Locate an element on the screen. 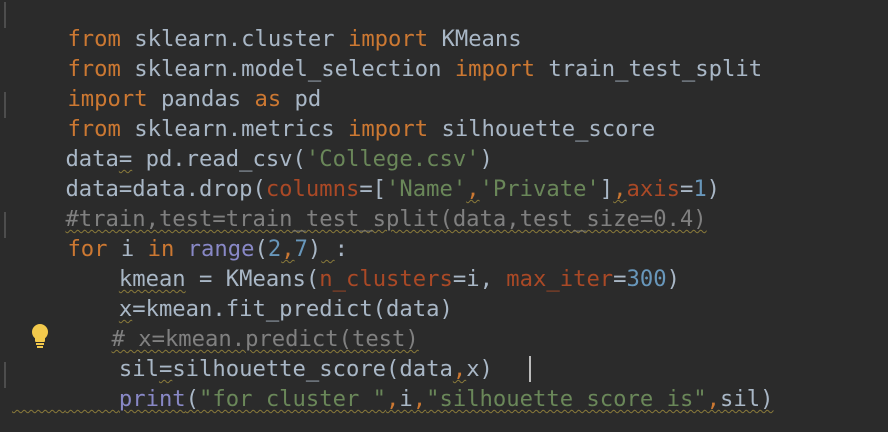 Image resolution: width=888 pixels, height=432 pixels. code-line-12: sil=silhouette_score(data,x) is located at coordinates (252, 353).